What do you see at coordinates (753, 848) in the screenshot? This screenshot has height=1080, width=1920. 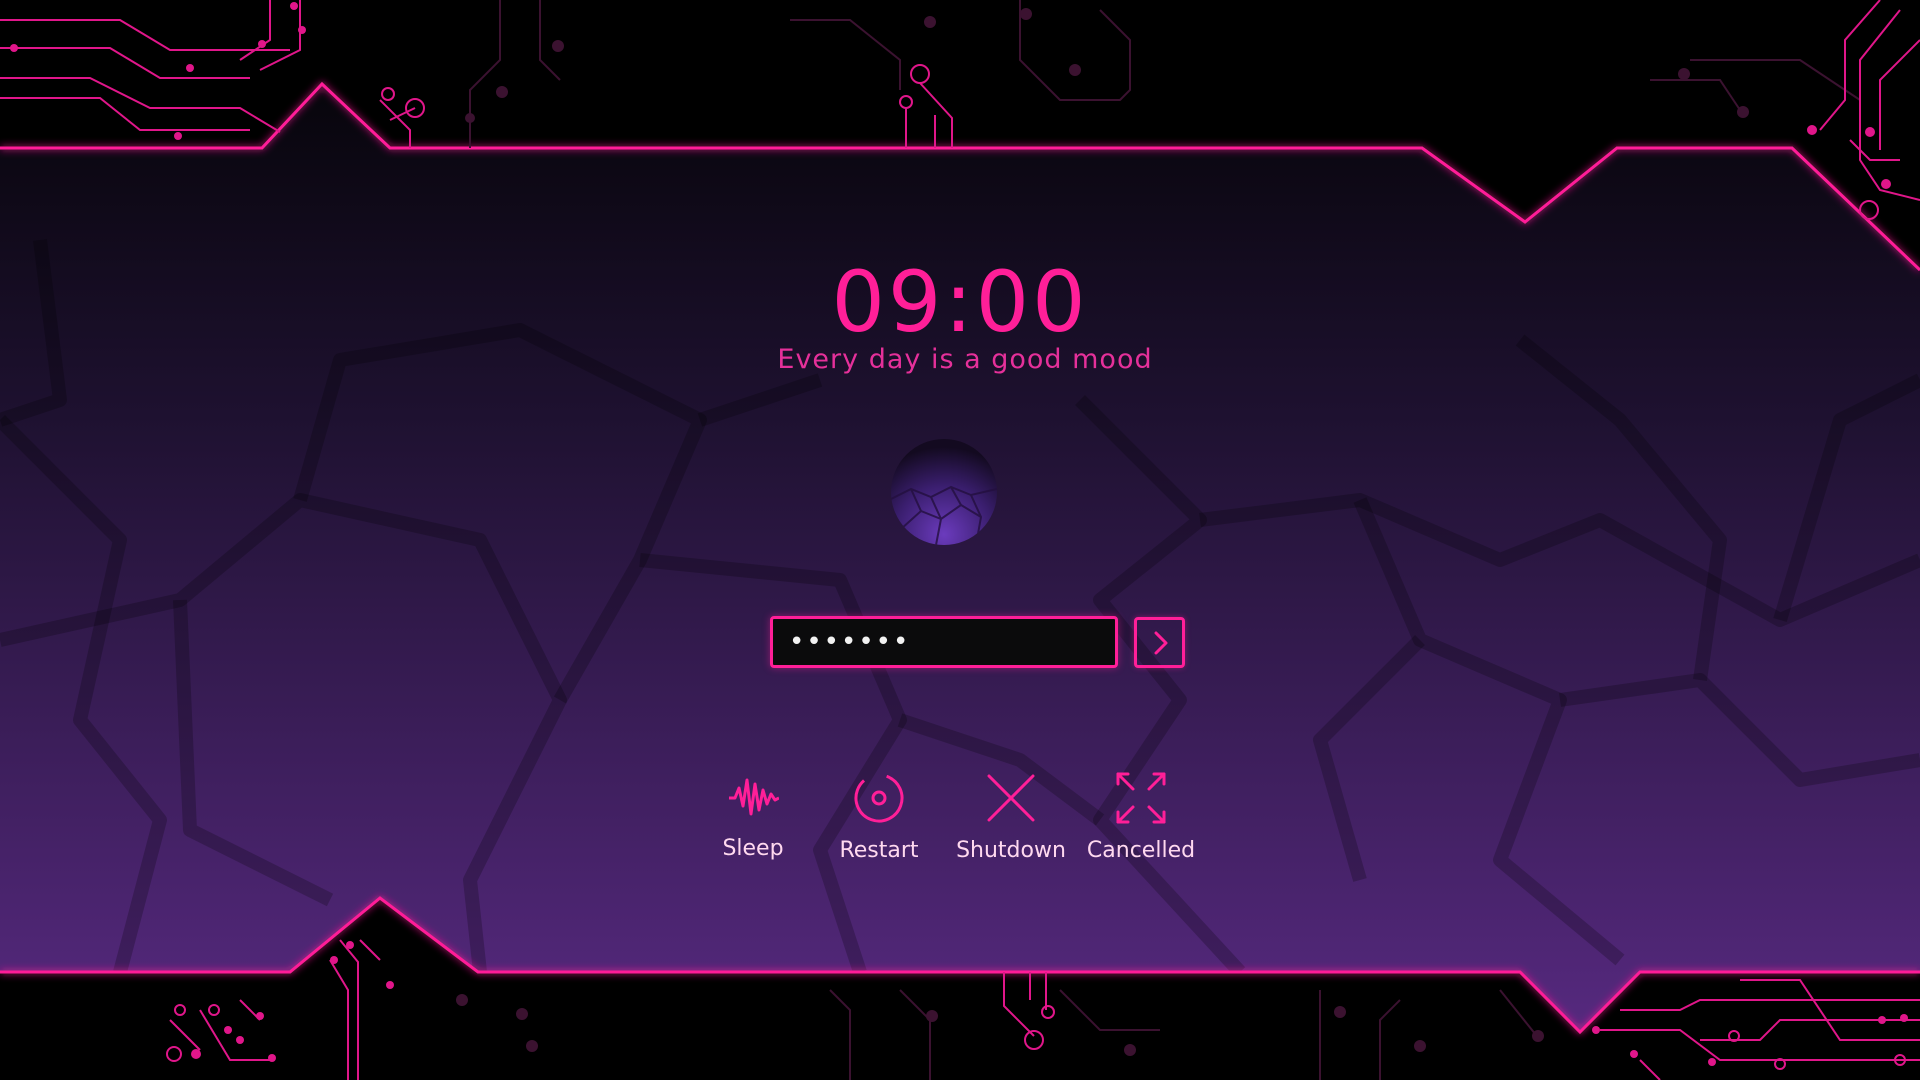 I see `sleep-label: Sleep` at bounding box center [753, 848].